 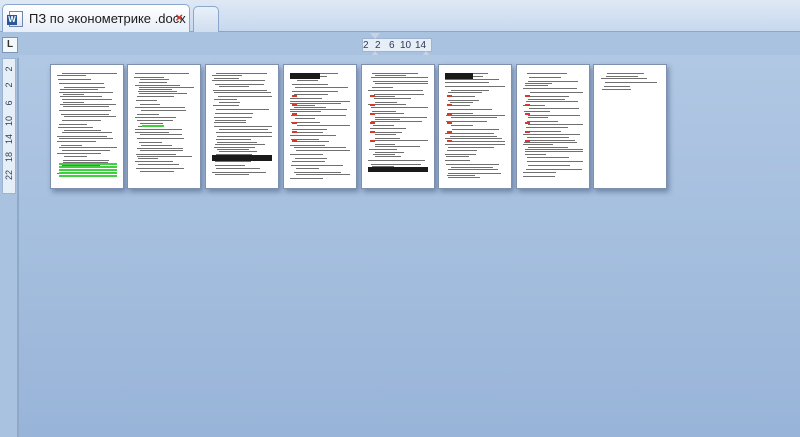 I want to click on horizontal-ruler: 2 2 6 10 14, so click(x=397, y=45).